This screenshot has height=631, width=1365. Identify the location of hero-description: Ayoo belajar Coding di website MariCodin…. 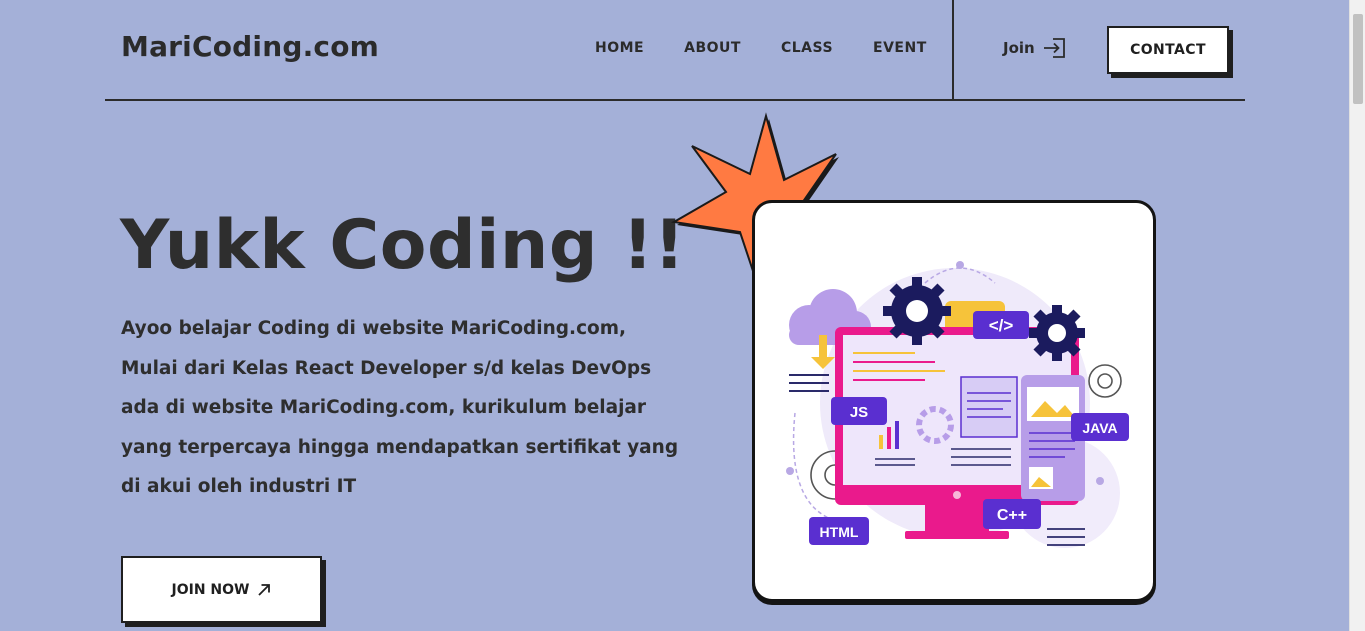
(400, 407).